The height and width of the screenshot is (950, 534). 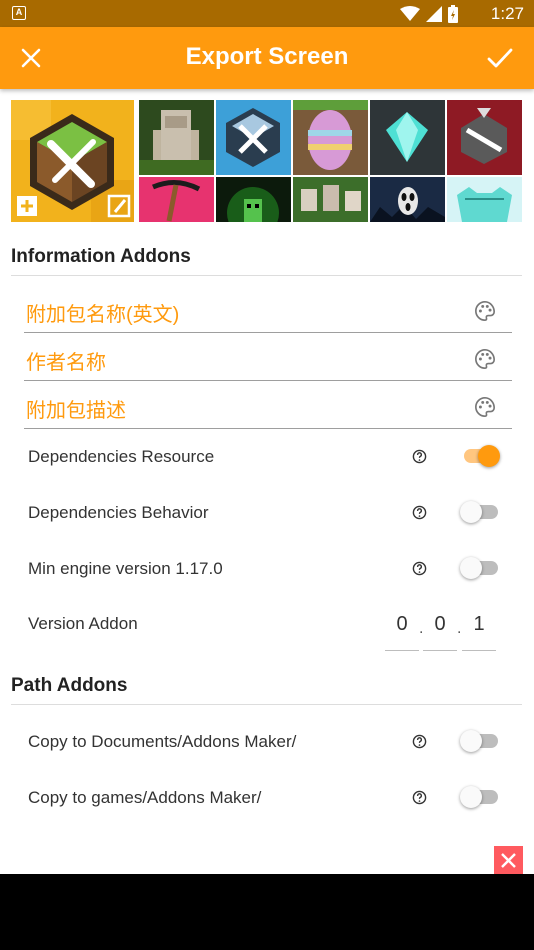 What do you see at coordinates (484, 199) in the screenshot?
I see `diamond-armor-thumbnail` at bounding box center [484, 199].